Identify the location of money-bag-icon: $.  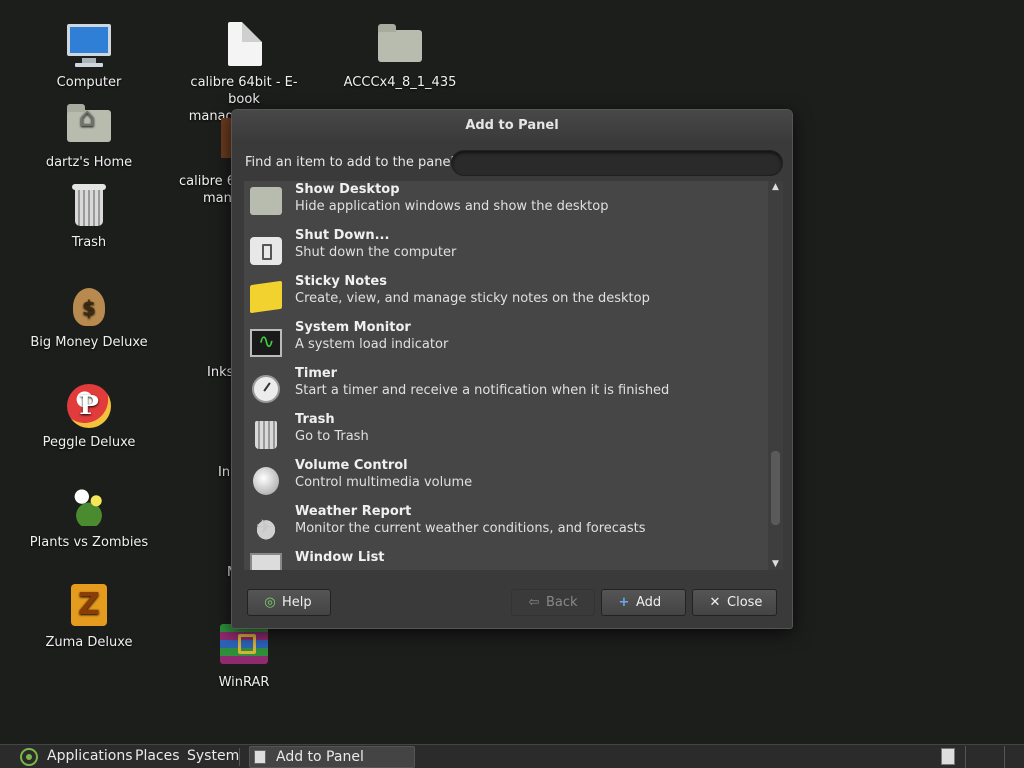
(89, 306).